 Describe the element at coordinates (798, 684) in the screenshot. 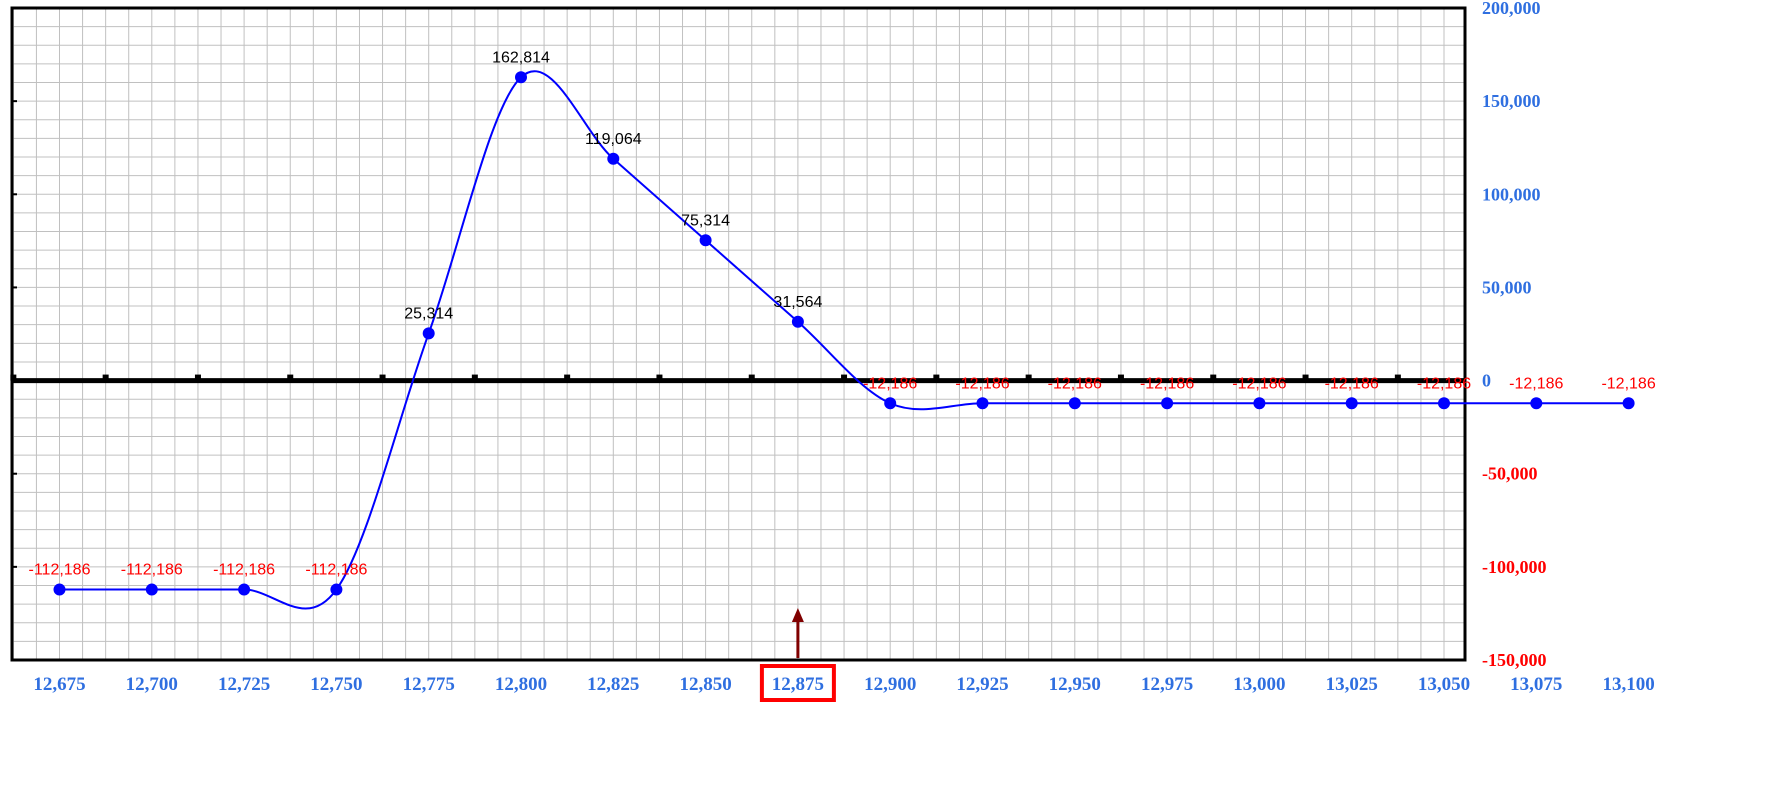

I see `x-tick-label: 12,875` at that location.